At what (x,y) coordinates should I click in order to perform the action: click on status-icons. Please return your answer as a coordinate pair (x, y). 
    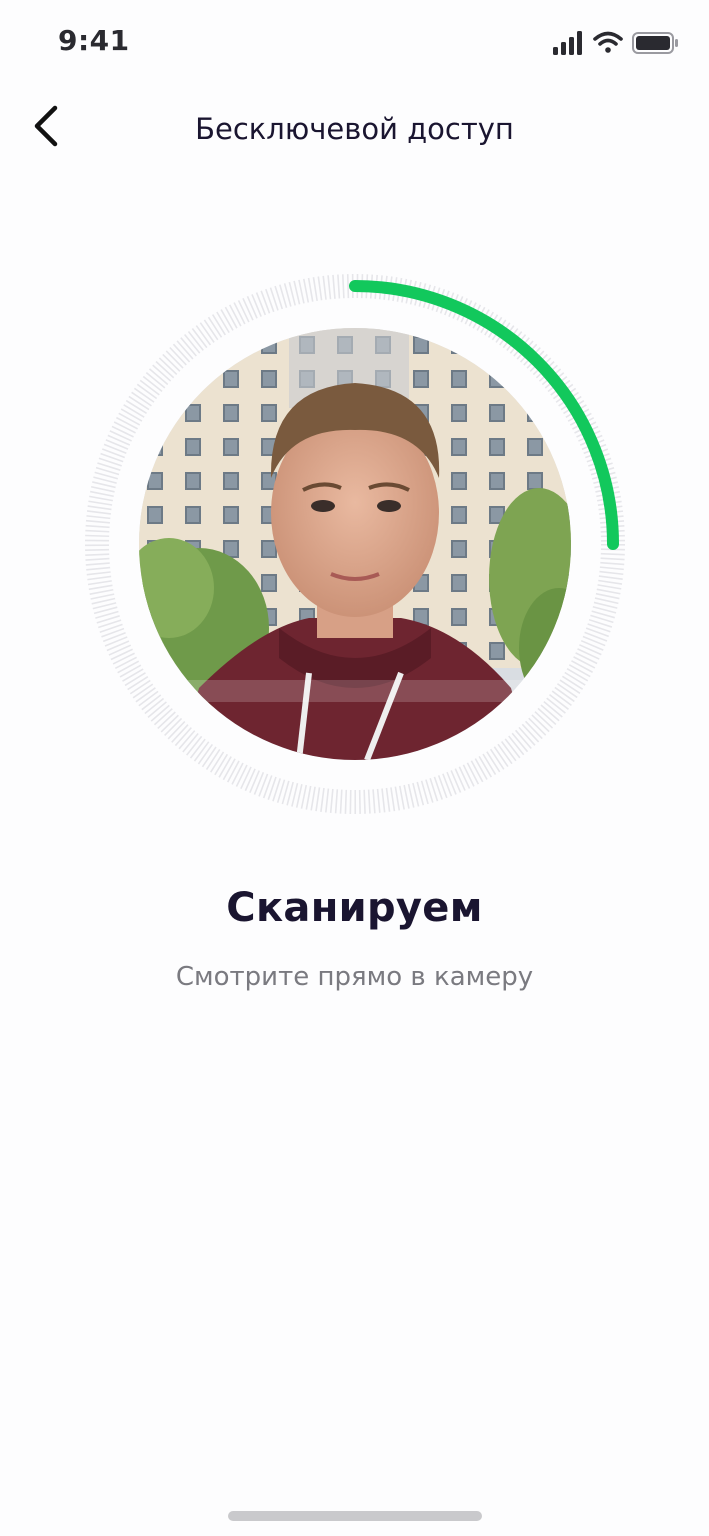
    Looking at the image, I should click on (616, 43).